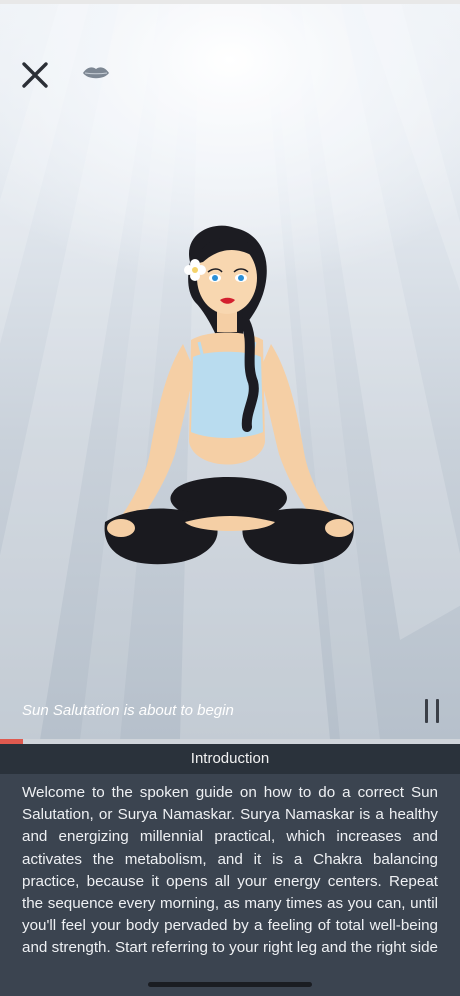 This screenshot has height=996, width=460. I want to click on status-strip, so click(230, 2).